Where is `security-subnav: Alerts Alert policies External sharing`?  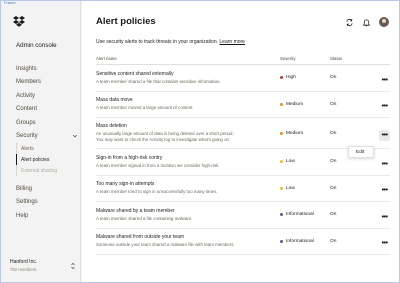
security-subnav: Alerts Alert policies External sharing is located at coordinates (47, 159).